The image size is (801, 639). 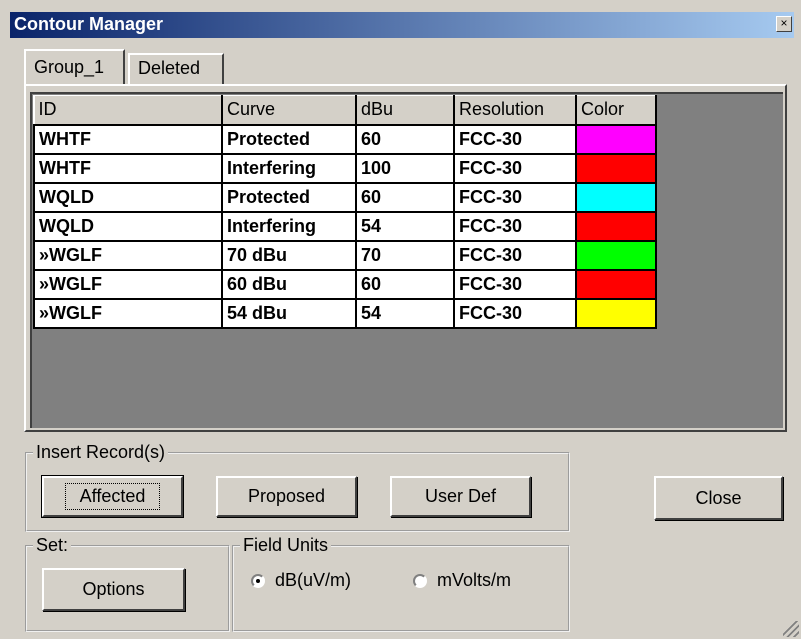 I want to click on radio-dbuv: dB(uV/m), so click(x=301, y=580).